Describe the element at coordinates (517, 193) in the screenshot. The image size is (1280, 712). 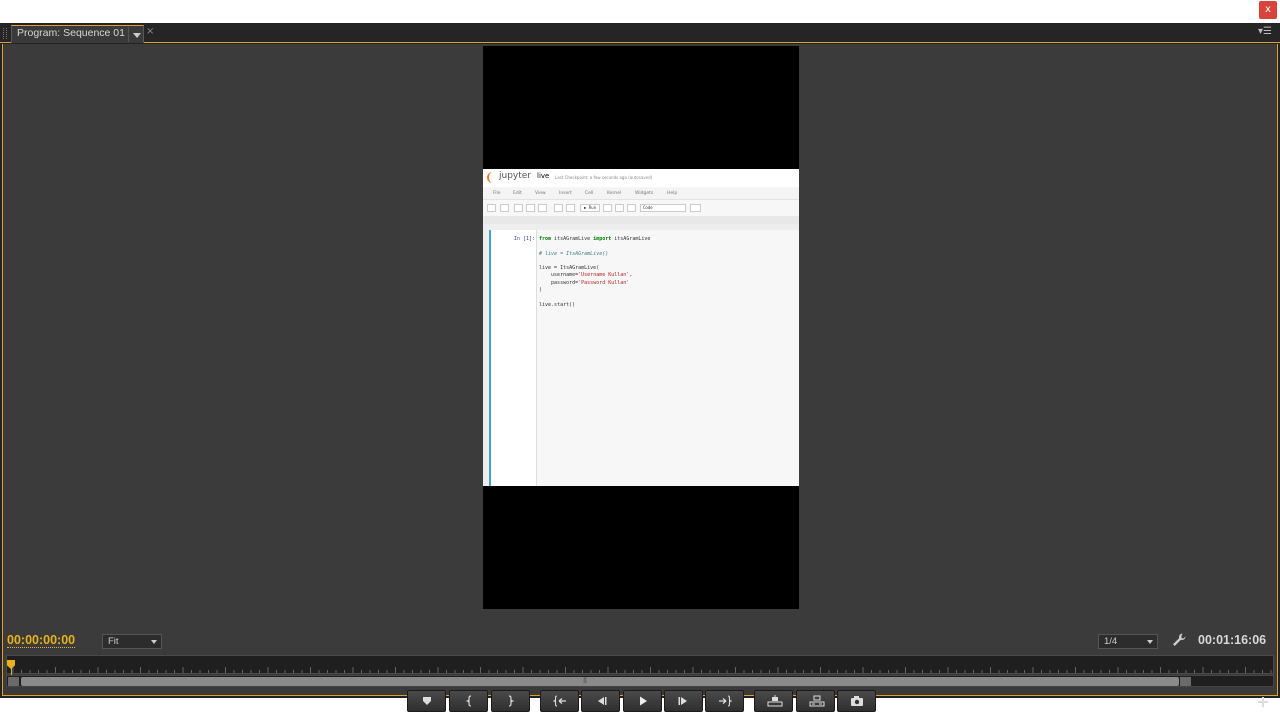
I see `jupyter-menu-item: Edit` at that location.